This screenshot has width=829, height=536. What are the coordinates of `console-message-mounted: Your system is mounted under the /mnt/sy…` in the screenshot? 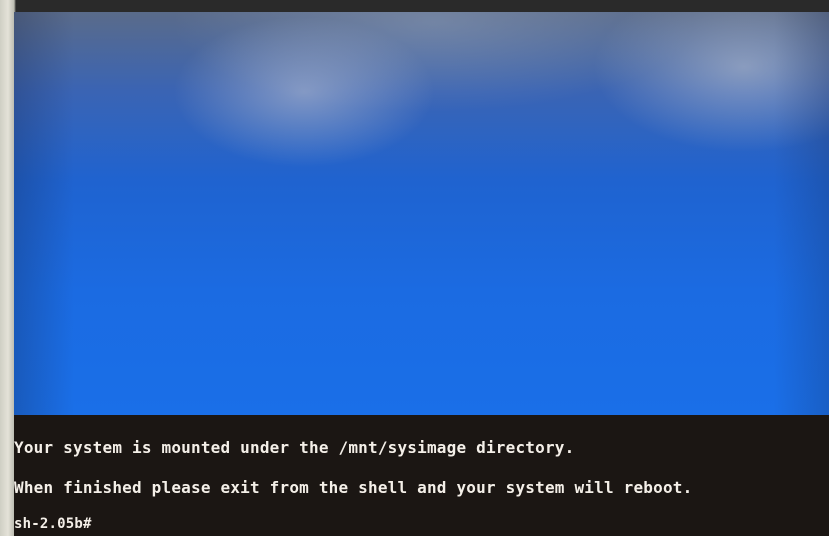 It's located at (294, 447).